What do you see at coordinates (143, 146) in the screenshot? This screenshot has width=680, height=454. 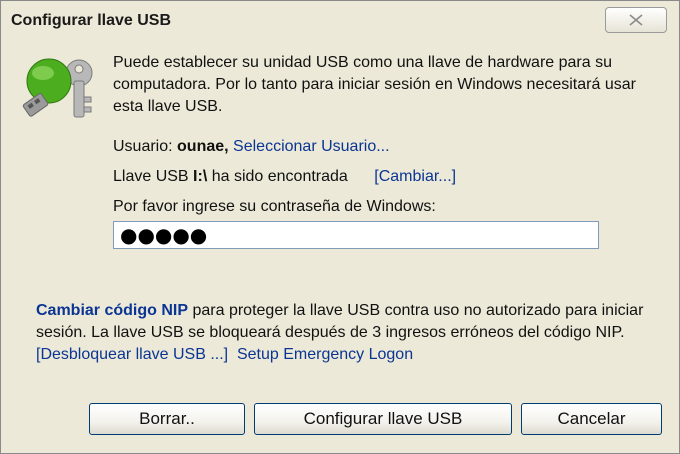 I see `user-label: Usuario:` at bounding box center [143, 146].